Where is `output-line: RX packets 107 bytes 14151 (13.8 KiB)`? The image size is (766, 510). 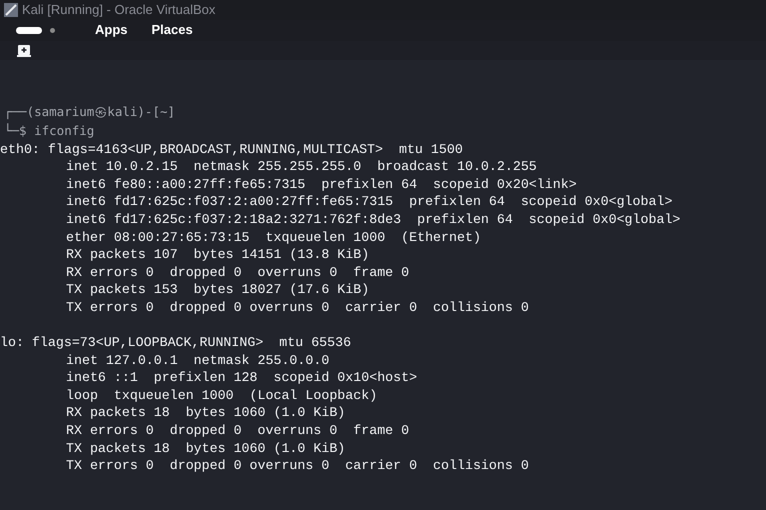
output-line: RX packets 107 bytes 14151 (13.8 KiB) is located at coordinates (217, 254).